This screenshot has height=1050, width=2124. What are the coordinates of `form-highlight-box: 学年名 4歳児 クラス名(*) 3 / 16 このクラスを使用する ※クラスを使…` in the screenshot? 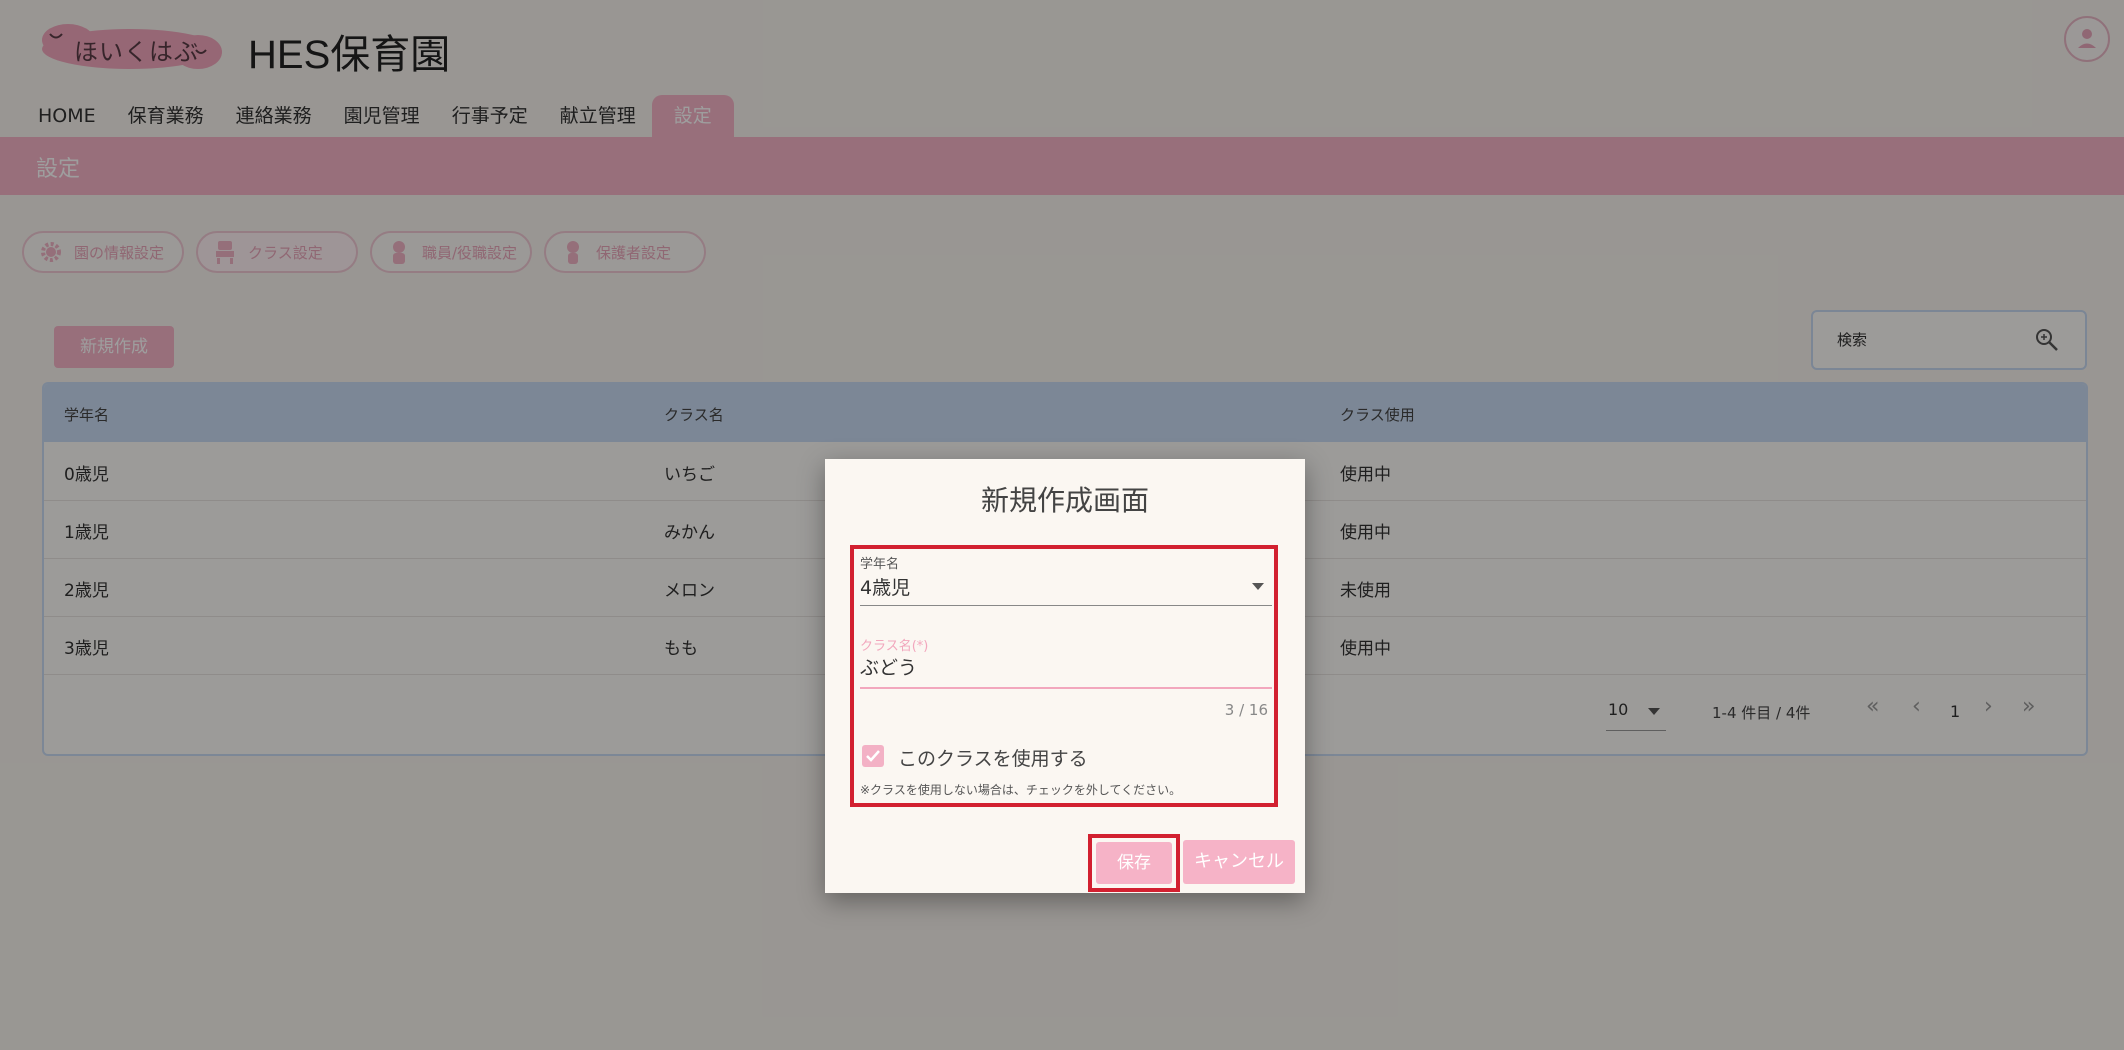 It's located at (1064, 676).